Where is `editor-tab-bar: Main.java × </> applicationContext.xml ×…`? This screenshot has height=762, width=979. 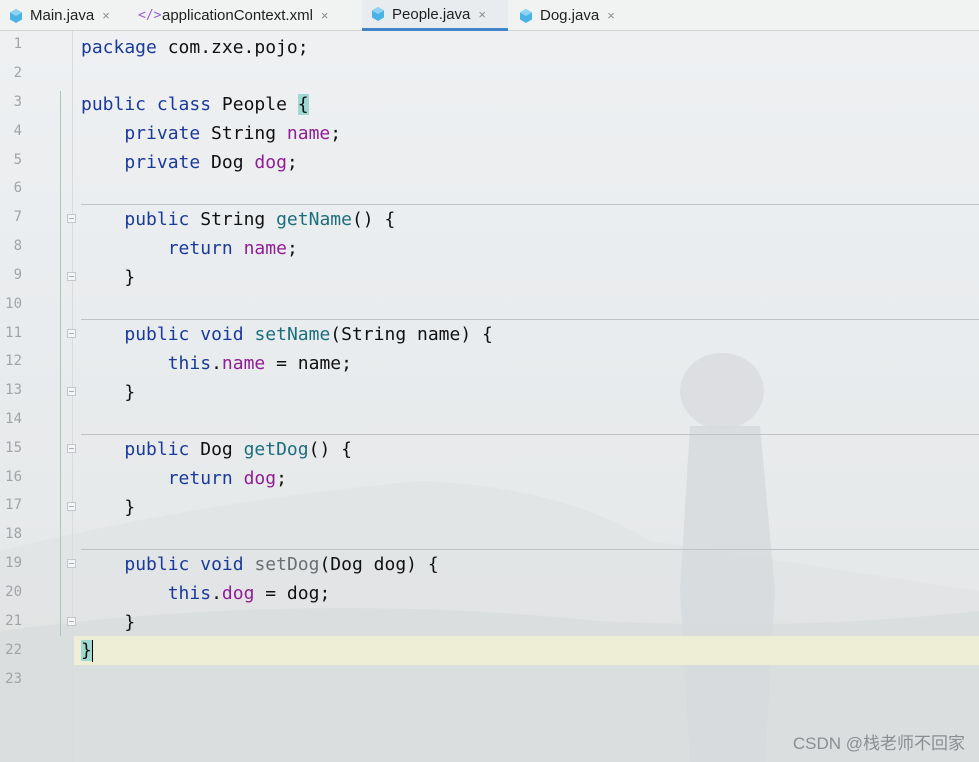 editor-tab-bar: Main.java × </> applicationContext.xml ×… is located at coordinates (489, 15).